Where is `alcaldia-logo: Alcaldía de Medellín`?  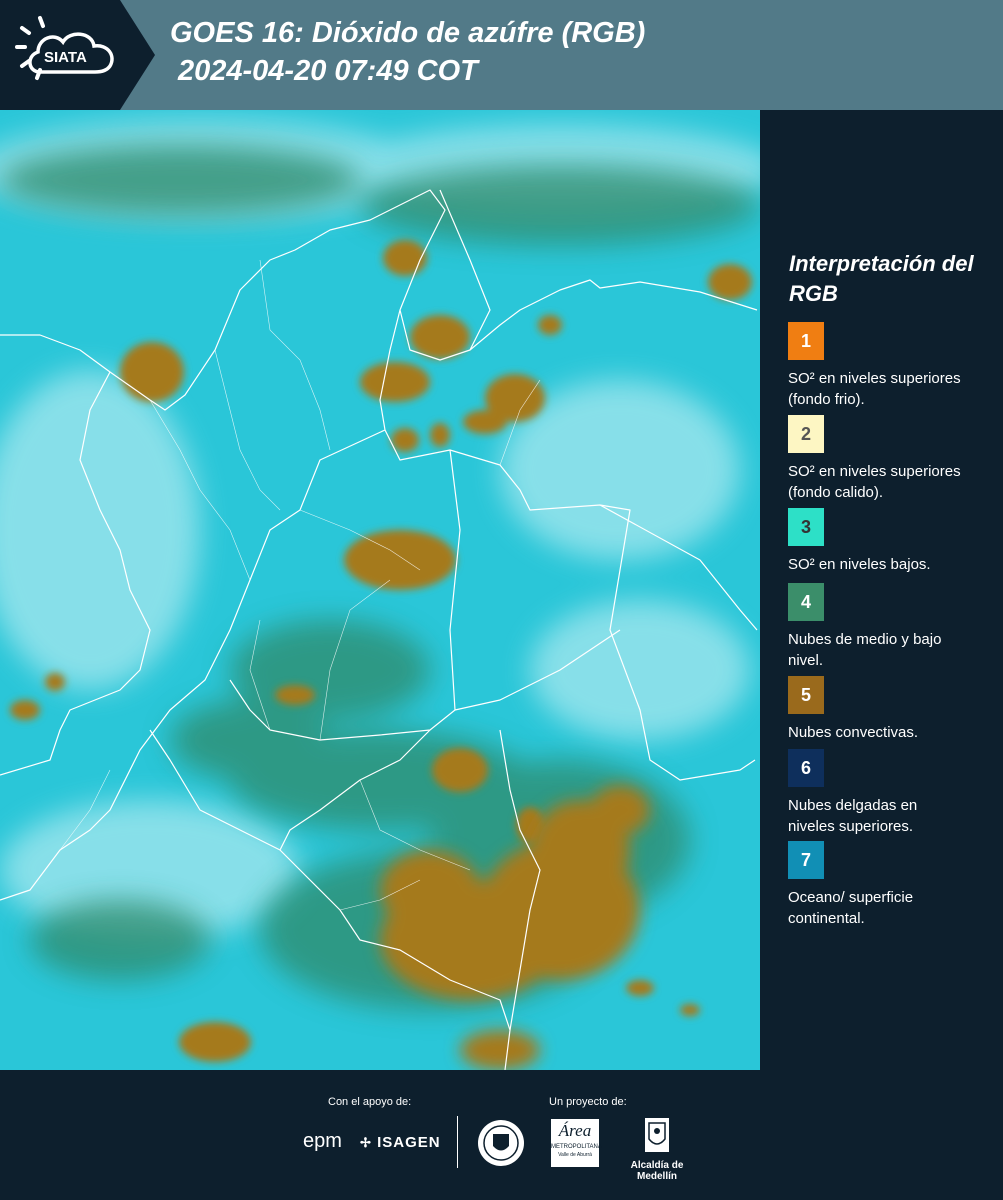 alcaldia-logo: Alcaldía de Medellín is located at coordinates (657, 1149).